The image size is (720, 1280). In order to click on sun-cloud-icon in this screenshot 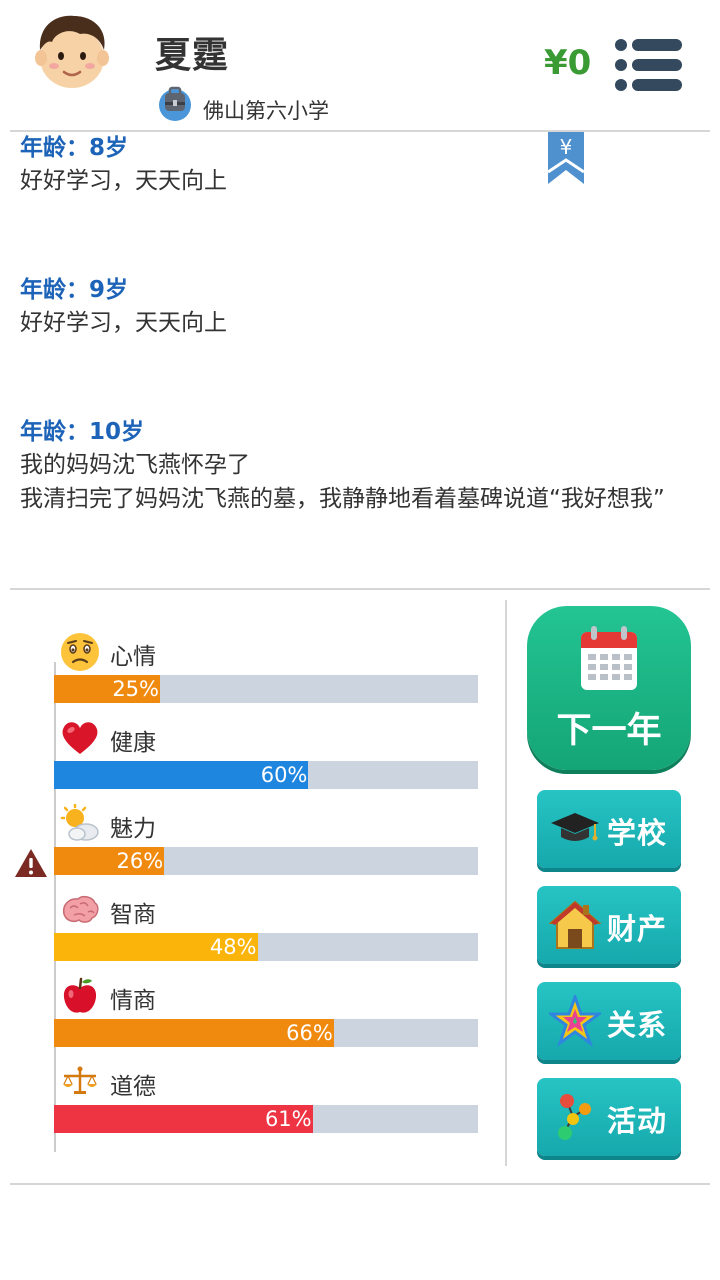, I will do `click(79, 822)`.